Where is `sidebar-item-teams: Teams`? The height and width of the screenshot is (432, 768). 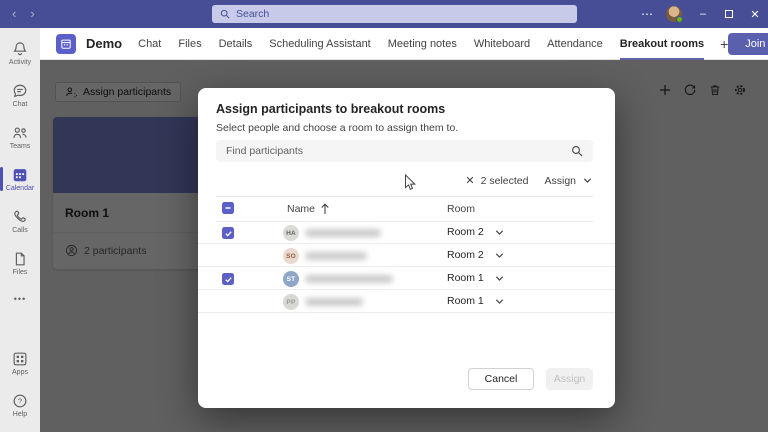 sidebar-item-teams: Teams is located at coordinates (20, 137).